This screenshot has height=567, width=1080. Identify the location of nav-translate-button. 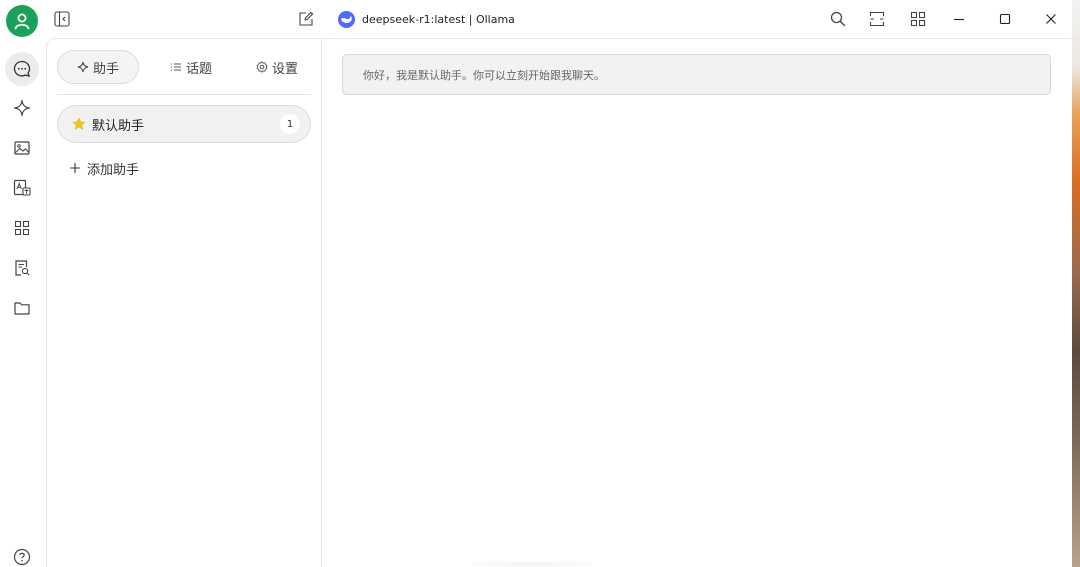
(22, 188).